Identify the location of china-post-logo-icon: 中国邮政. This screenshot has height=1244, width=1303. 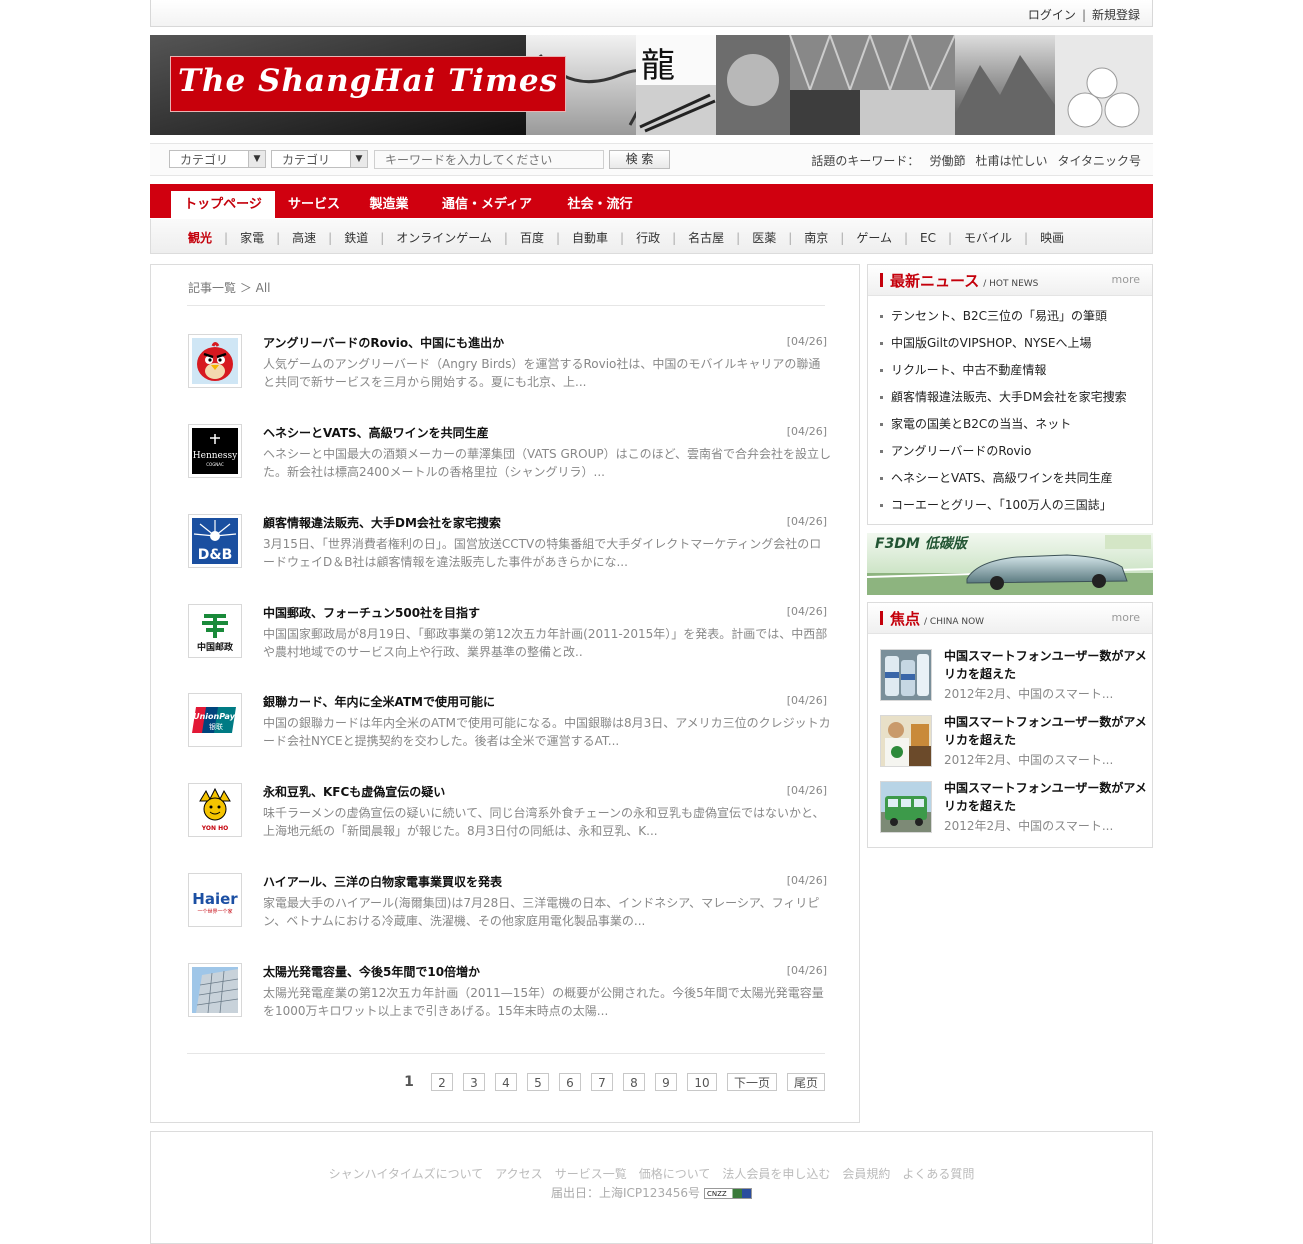
(215, 631).